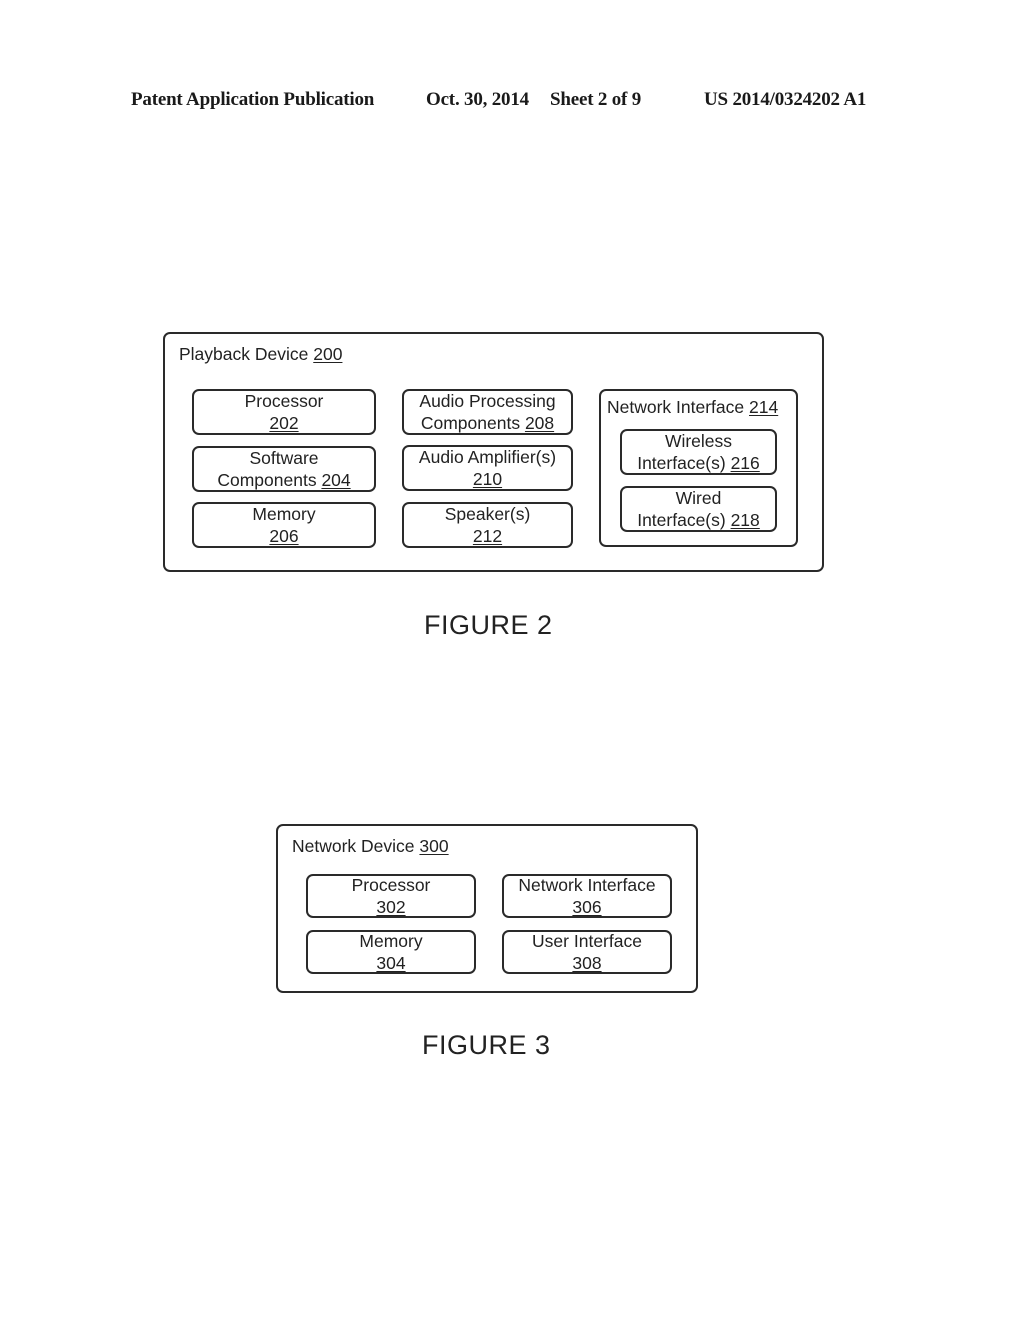  What do you see at coordinates (488, 625) in the screenshot?
I see `figure-2-caption: FIGURE 2` at bounding box center [488, 625].